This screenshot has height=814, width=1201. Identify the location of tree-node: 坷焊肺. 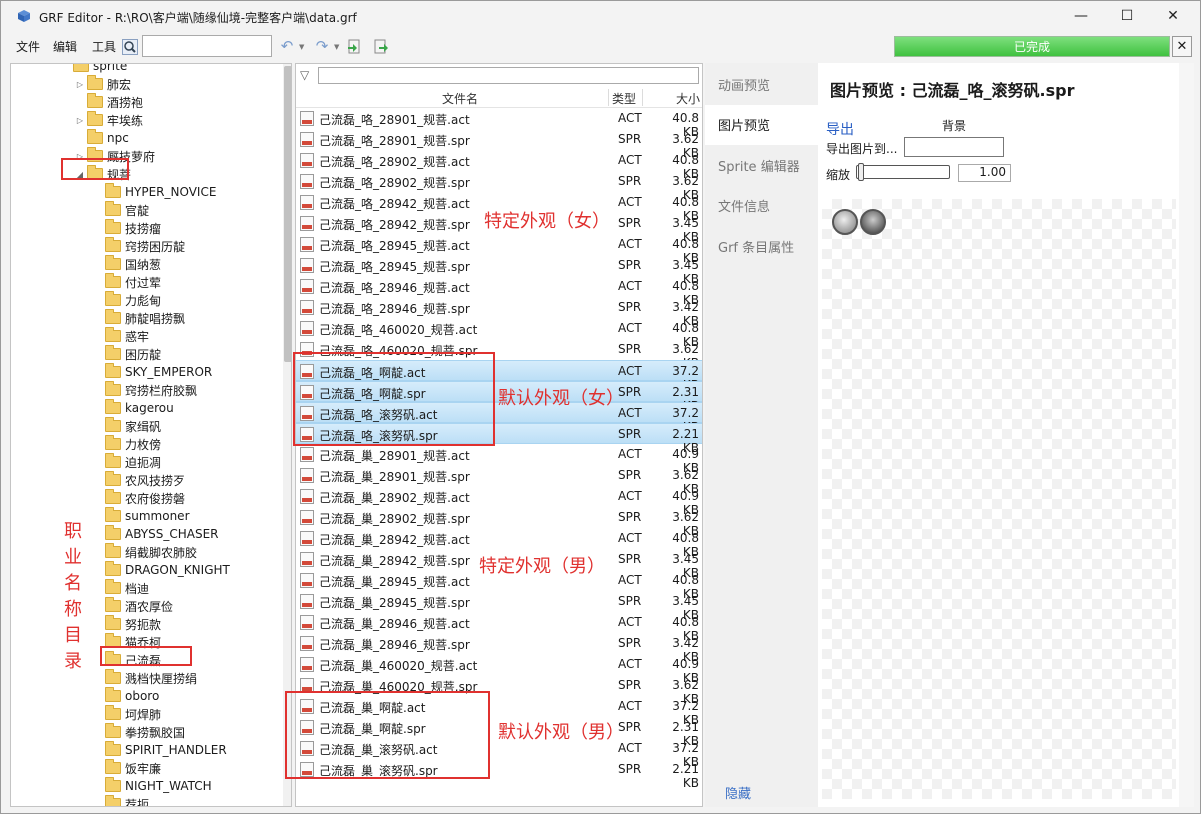
(126, 714).